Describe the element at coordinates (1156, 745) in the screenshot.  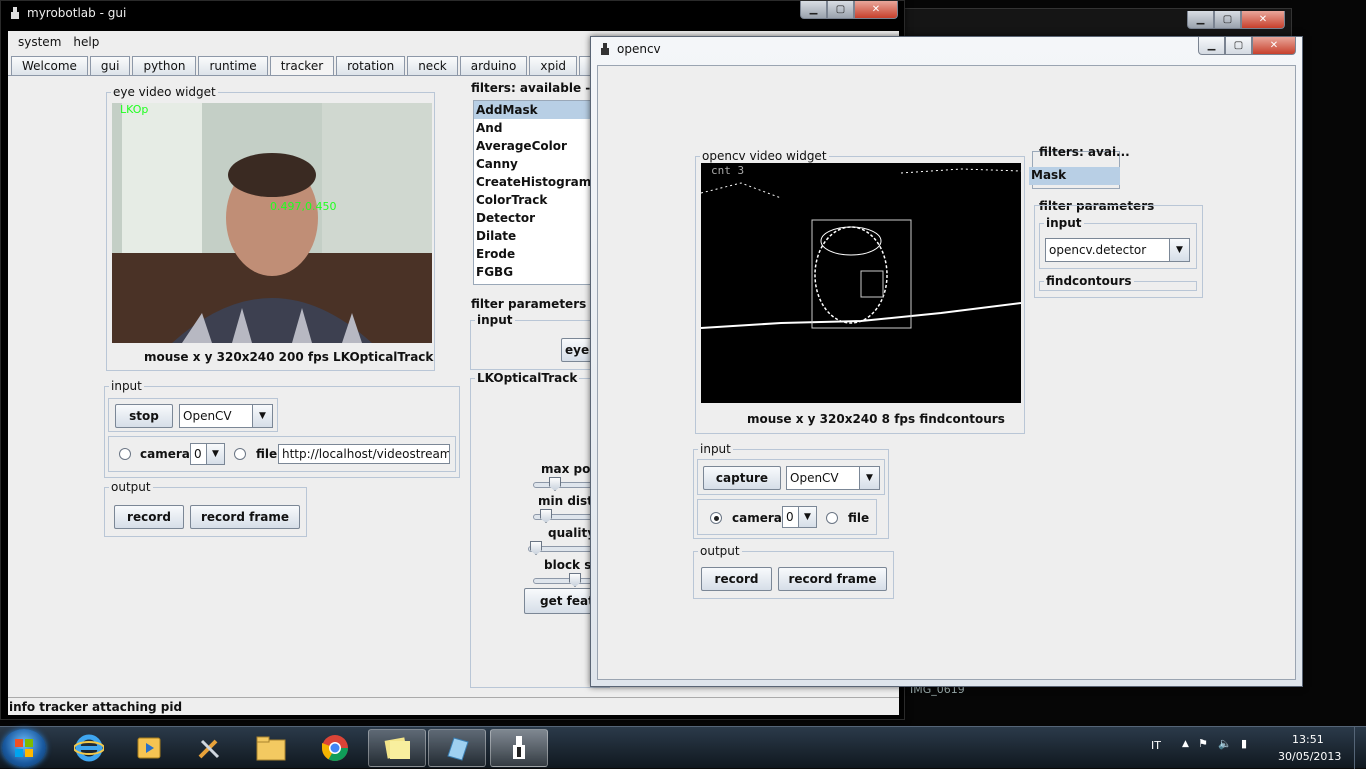
I see `language-indicator: IT` at that location.